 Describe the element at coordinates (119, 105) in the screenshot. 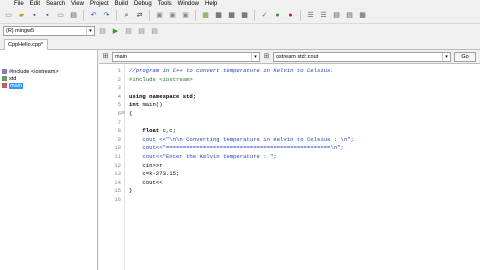

I see `line-number: 5` at that location.